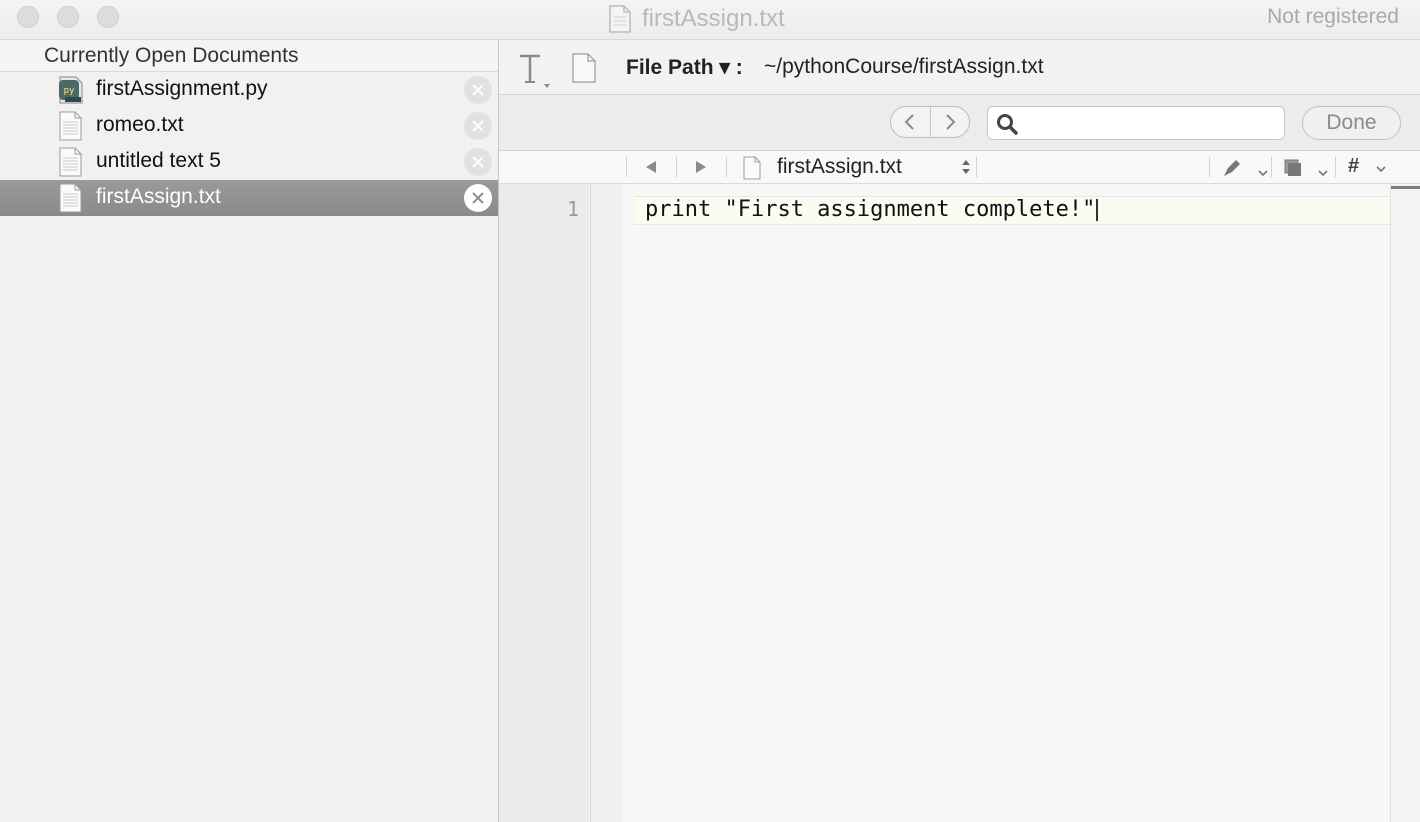  Describe the element at coordinates (249, 126) in the screenshot. I see `document-item-romeo-txt: romeo.txt` at that location.